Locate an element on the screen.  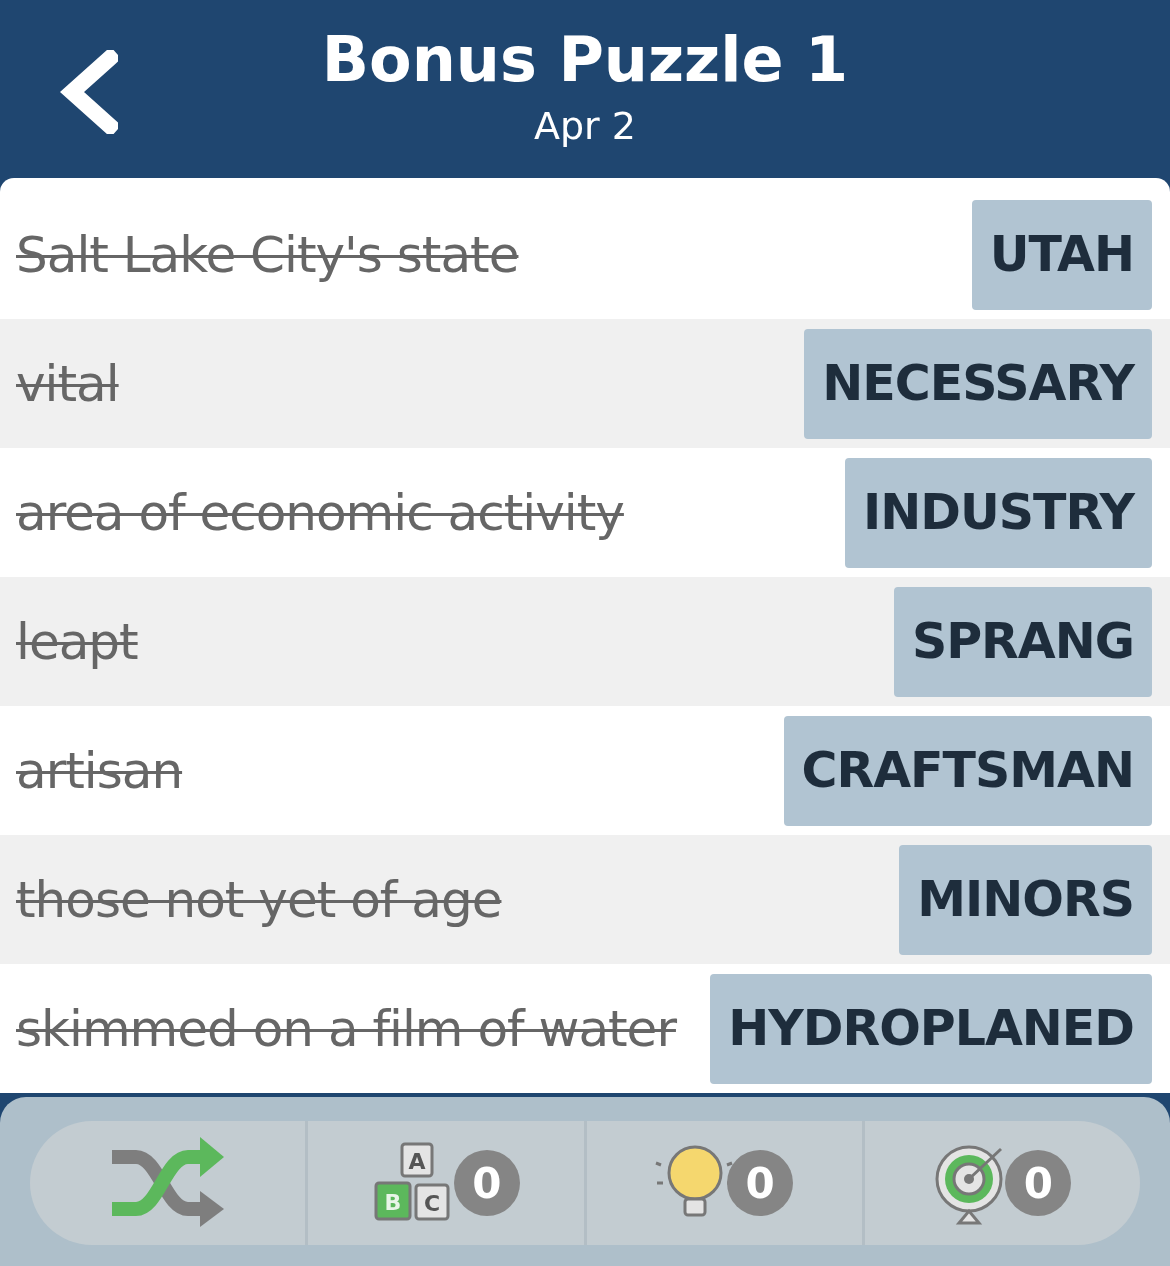
tool-button: A B C 0 is located at coordinates (444, 1183).